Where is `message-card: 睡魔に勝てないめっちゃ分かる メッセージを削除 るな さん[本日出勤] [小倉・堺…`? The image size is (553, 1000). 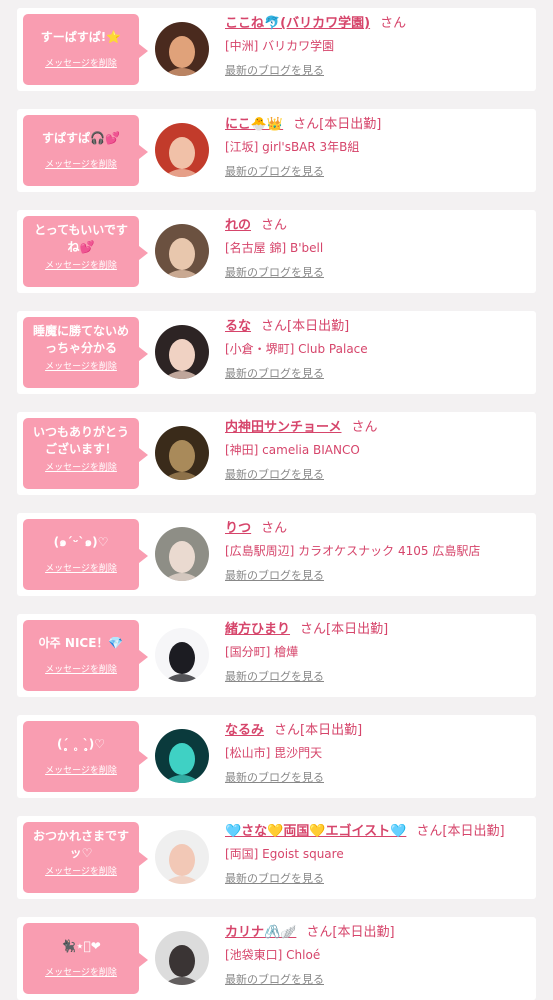
message-card: 睡魔に勝てないめっちゃ分かる メッセージを削除 るな さん[本日出勤] [小倉・堺… is located at coordinates (276, 352).